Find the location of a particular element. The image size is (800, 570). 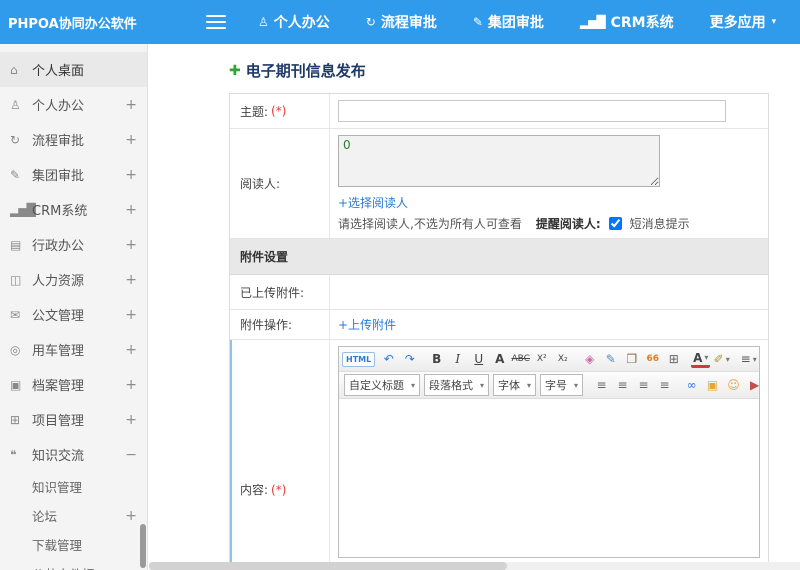

align-center-button: ≡ is located at coordinates (622, 385).